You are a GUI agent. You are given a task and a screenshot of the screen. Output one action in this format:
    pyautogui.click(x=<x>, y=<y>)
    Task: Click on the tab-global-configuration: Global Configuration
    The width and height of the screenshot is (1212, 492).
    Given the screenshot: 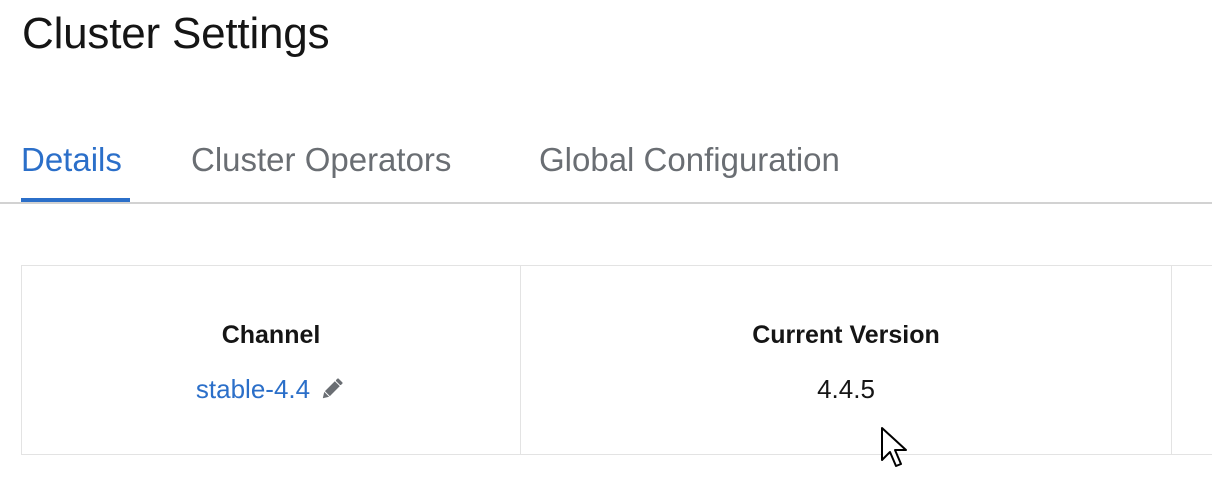 What is the action you would take?
    pyautogui.click(x=689, y=160)
    